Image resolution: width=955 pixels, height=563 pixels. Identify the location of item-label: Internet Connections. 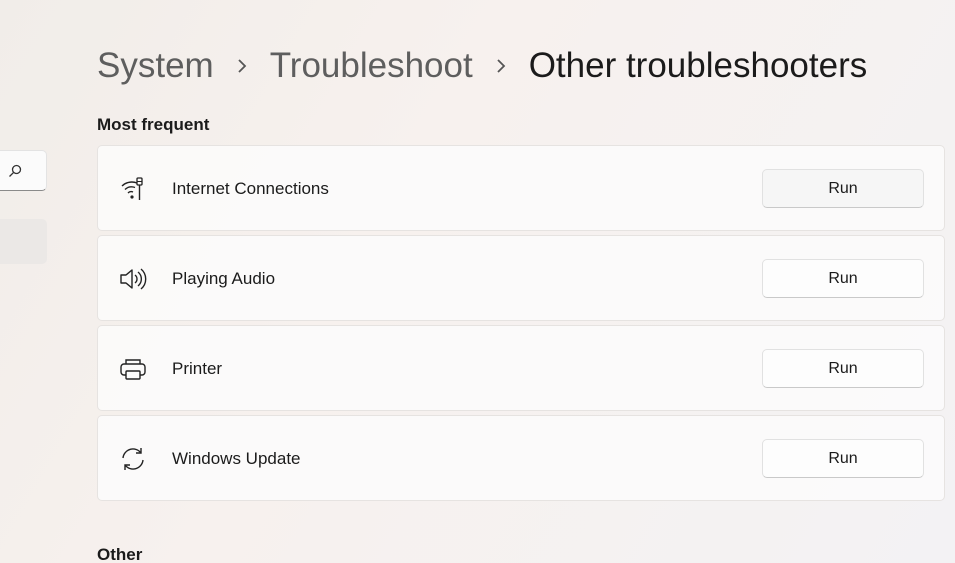
(250, 188).